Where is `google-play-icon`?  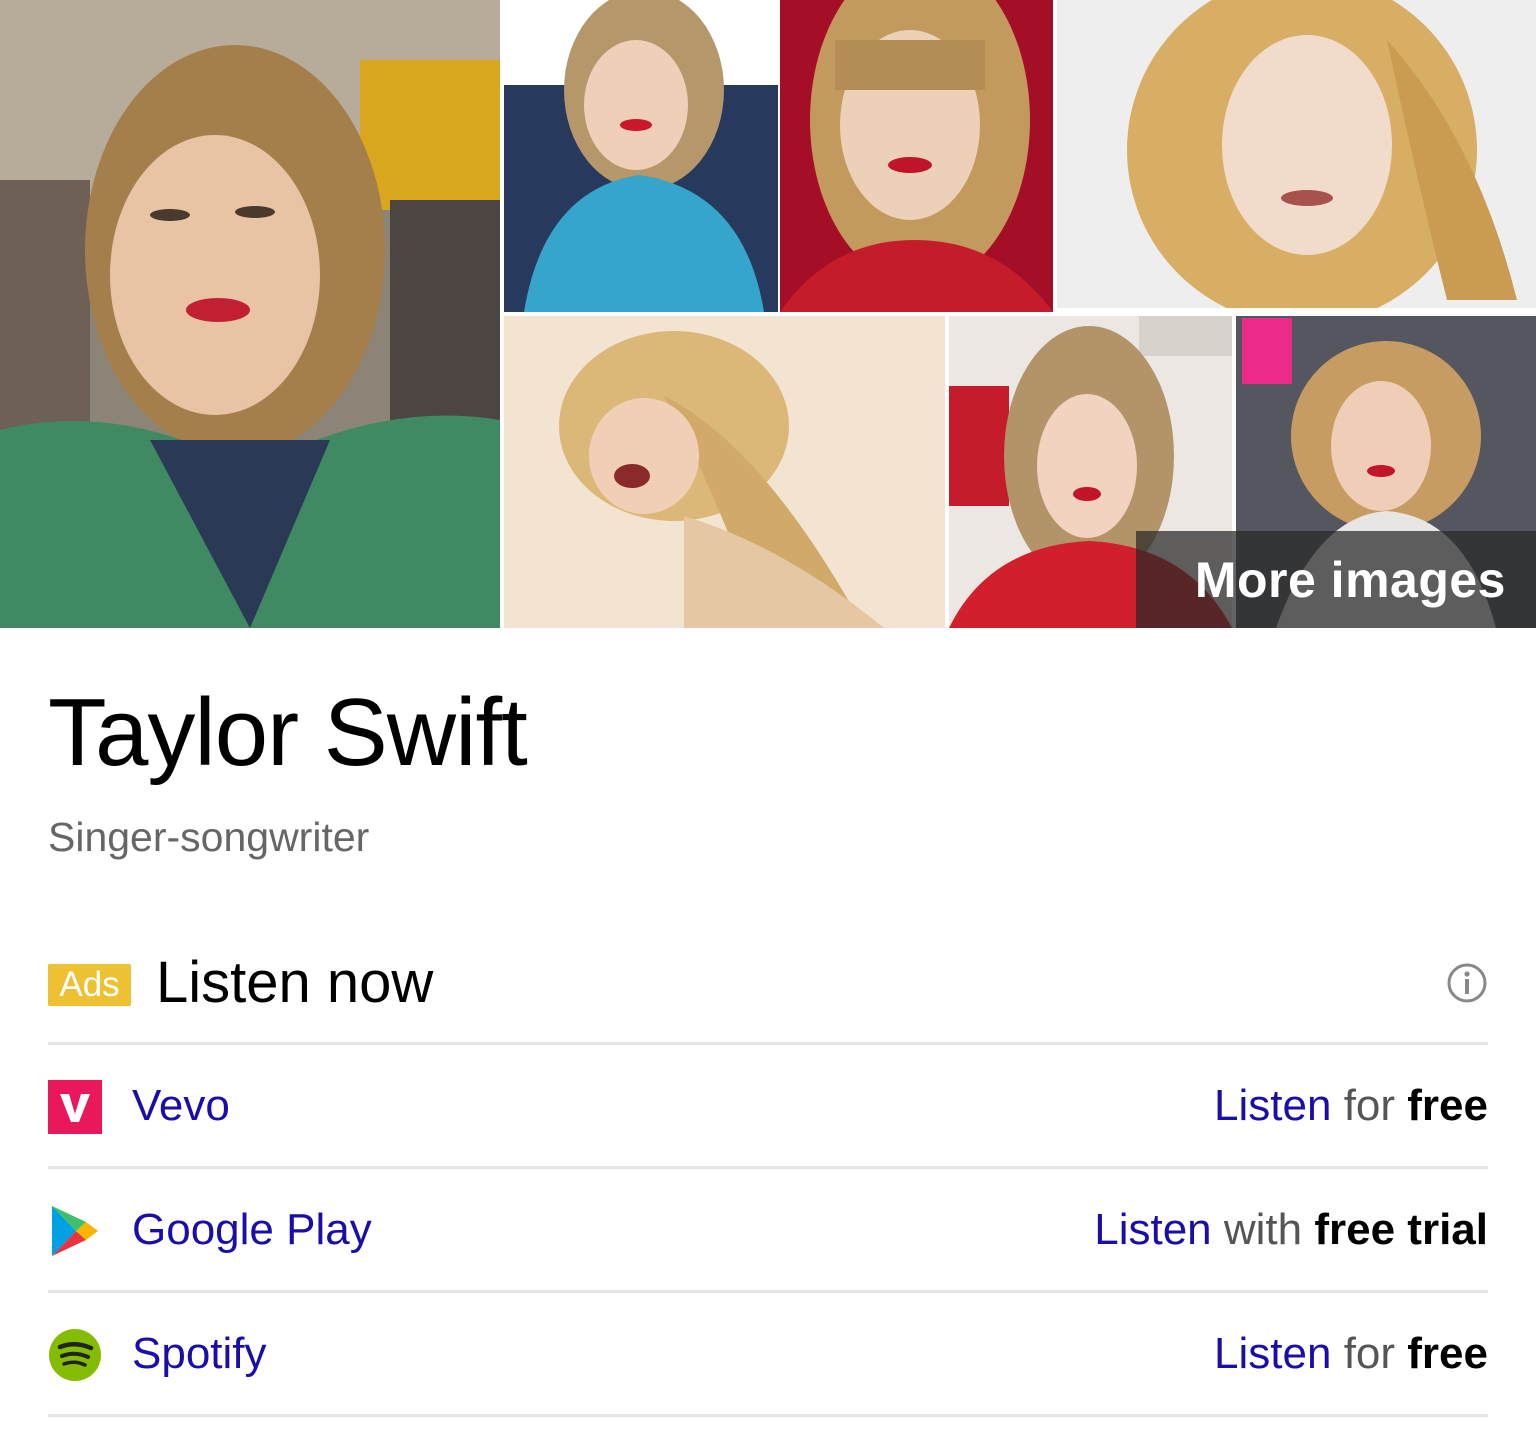
google-play-icon is located at coordinates (75, 1231).